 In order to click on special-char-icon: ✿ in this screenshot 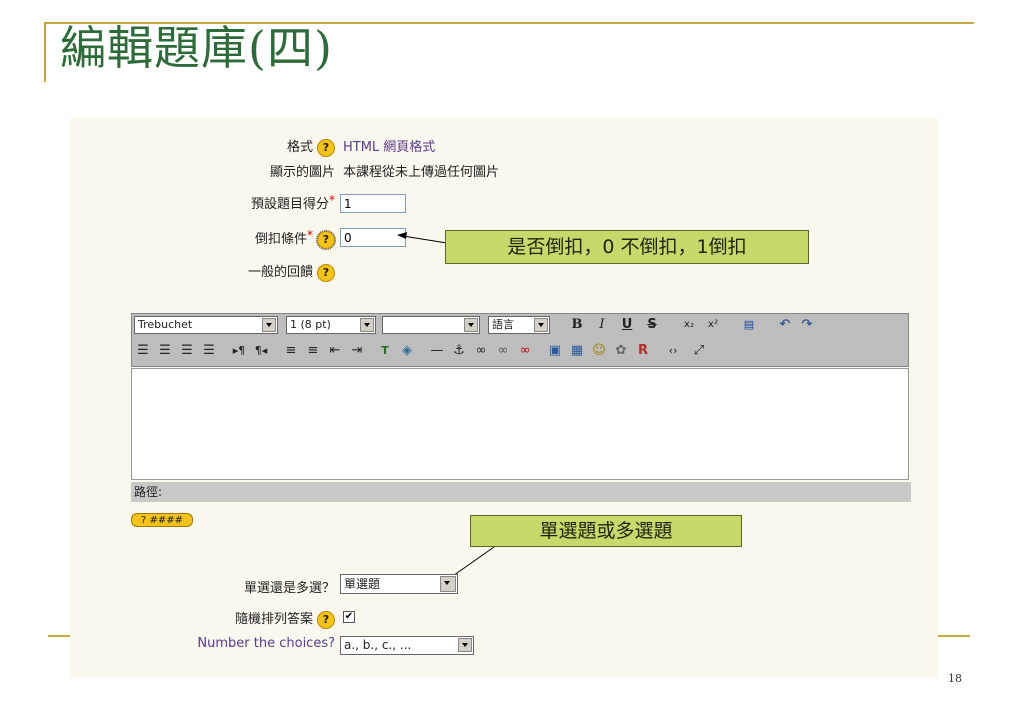, I will do `click(621, 351)`.